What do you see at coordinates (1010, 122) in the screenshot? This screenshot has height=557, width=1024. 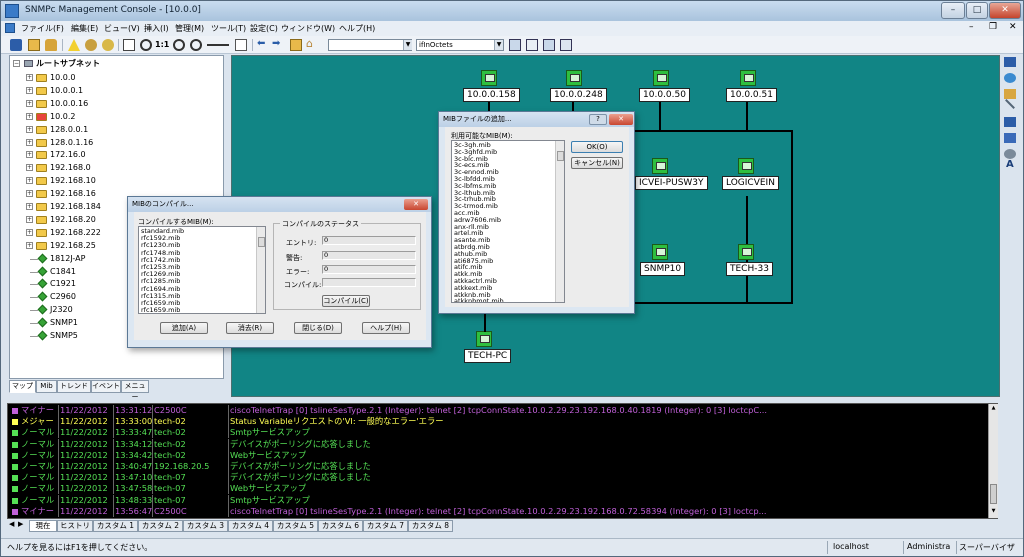 I see `arrange-icon` at bounding box center [1010, 122].